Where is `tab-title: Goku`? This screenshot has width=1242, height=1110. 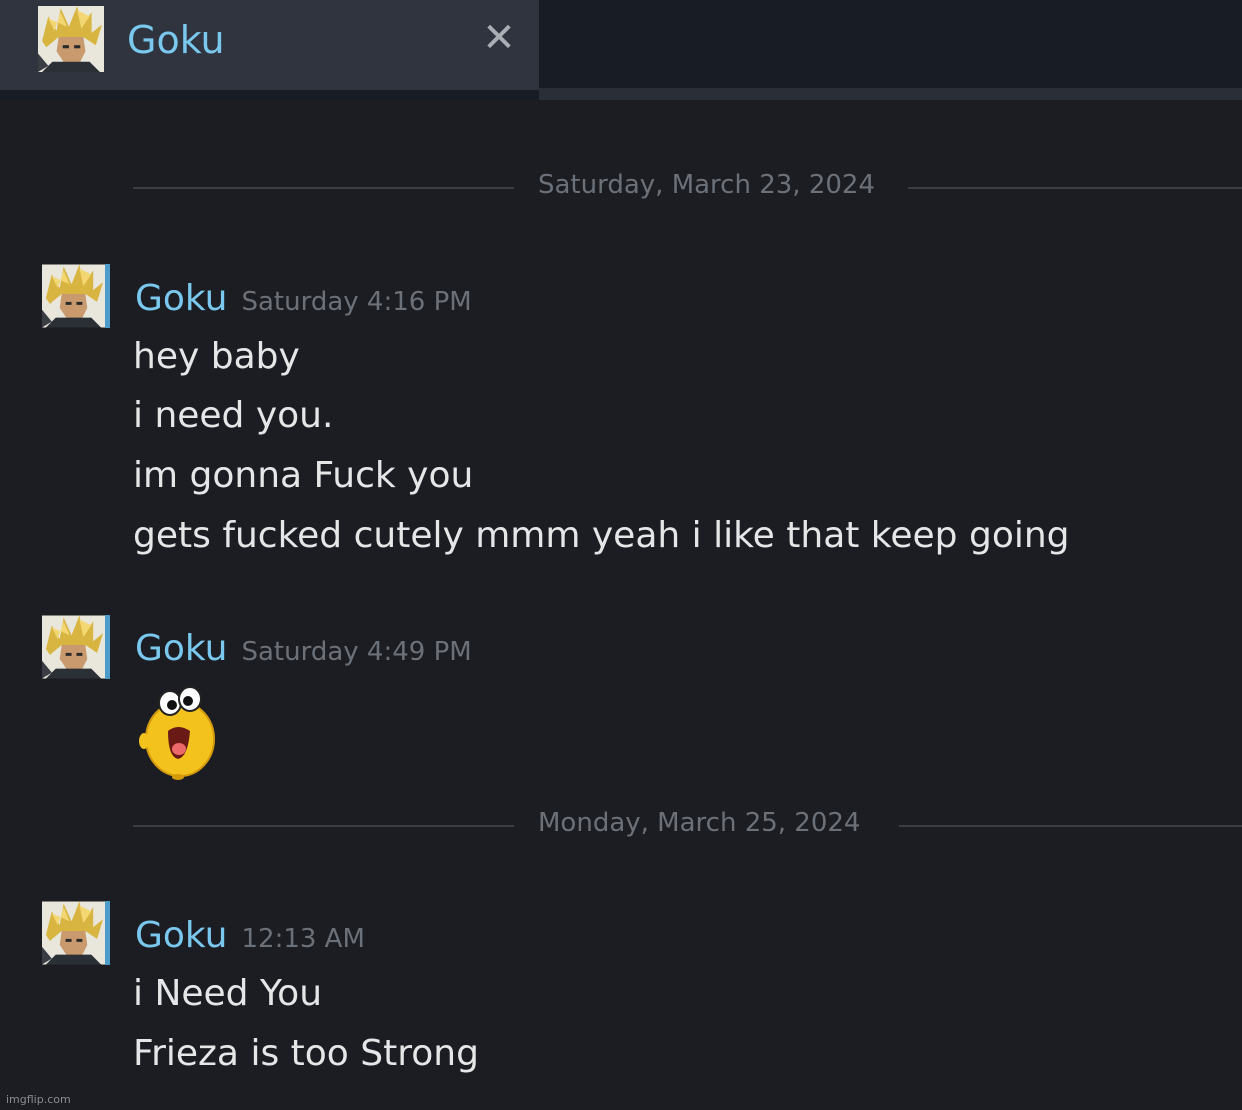
tab-title: Goku is located at coordinates (176, 40).